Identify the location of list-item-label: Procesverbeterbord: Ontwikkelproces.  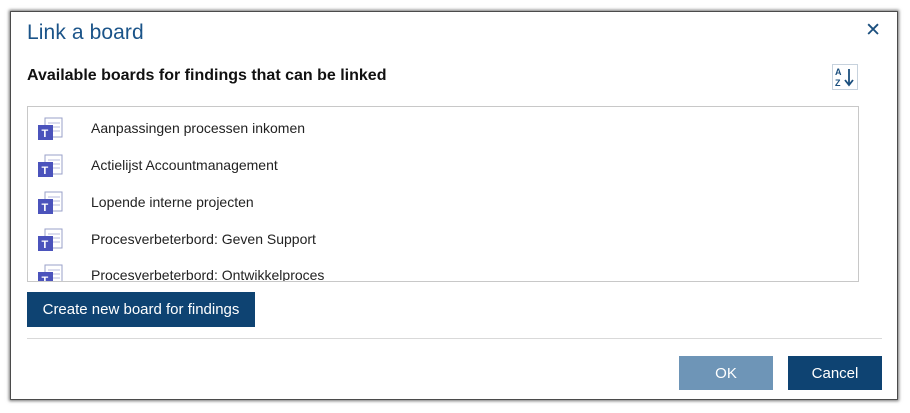
(208, 274).